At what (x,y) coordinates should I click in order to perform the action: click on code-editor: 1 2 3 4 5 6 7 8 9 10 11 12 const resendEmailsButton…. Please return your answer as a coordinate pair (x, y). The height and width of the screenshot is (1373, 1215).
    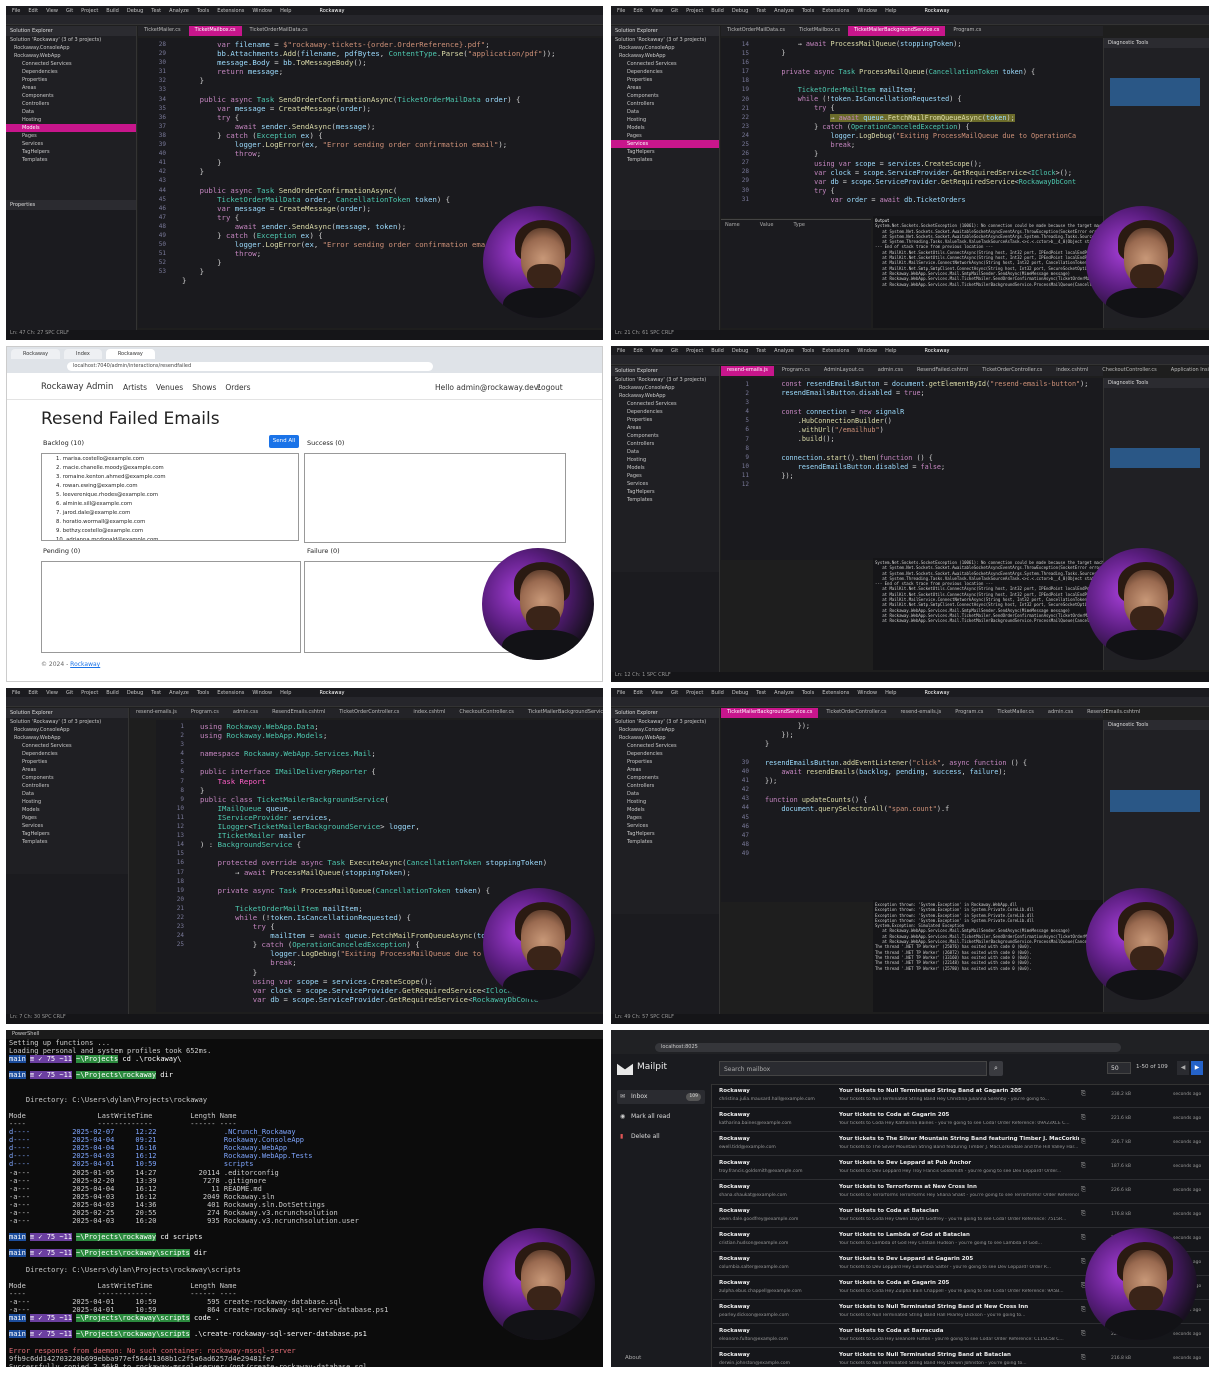
    Looking at the image, I should click on (912, 469).